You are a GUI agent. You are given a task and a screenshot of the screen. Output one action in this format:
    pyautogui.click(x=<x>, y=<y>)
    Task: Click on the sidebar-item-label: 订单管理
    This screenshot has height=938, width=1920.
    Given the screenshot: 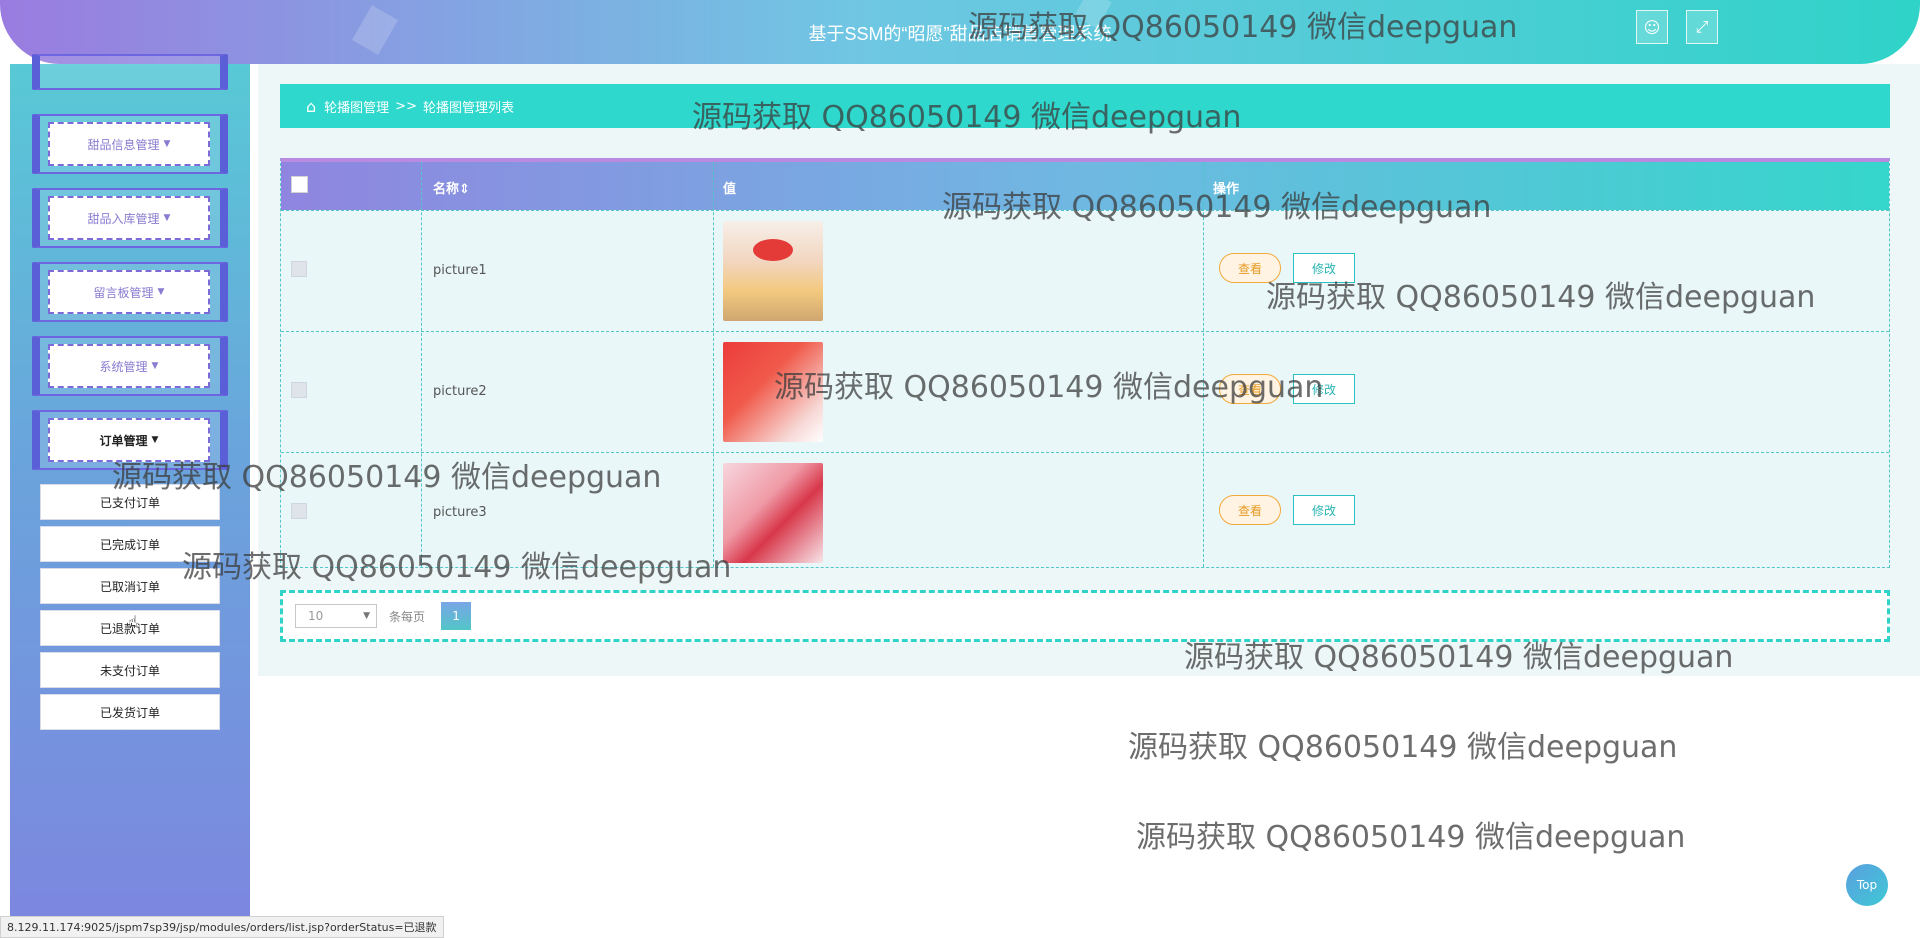 What is the action you would take?
    pyautogui.click(x=123, y=440)
    